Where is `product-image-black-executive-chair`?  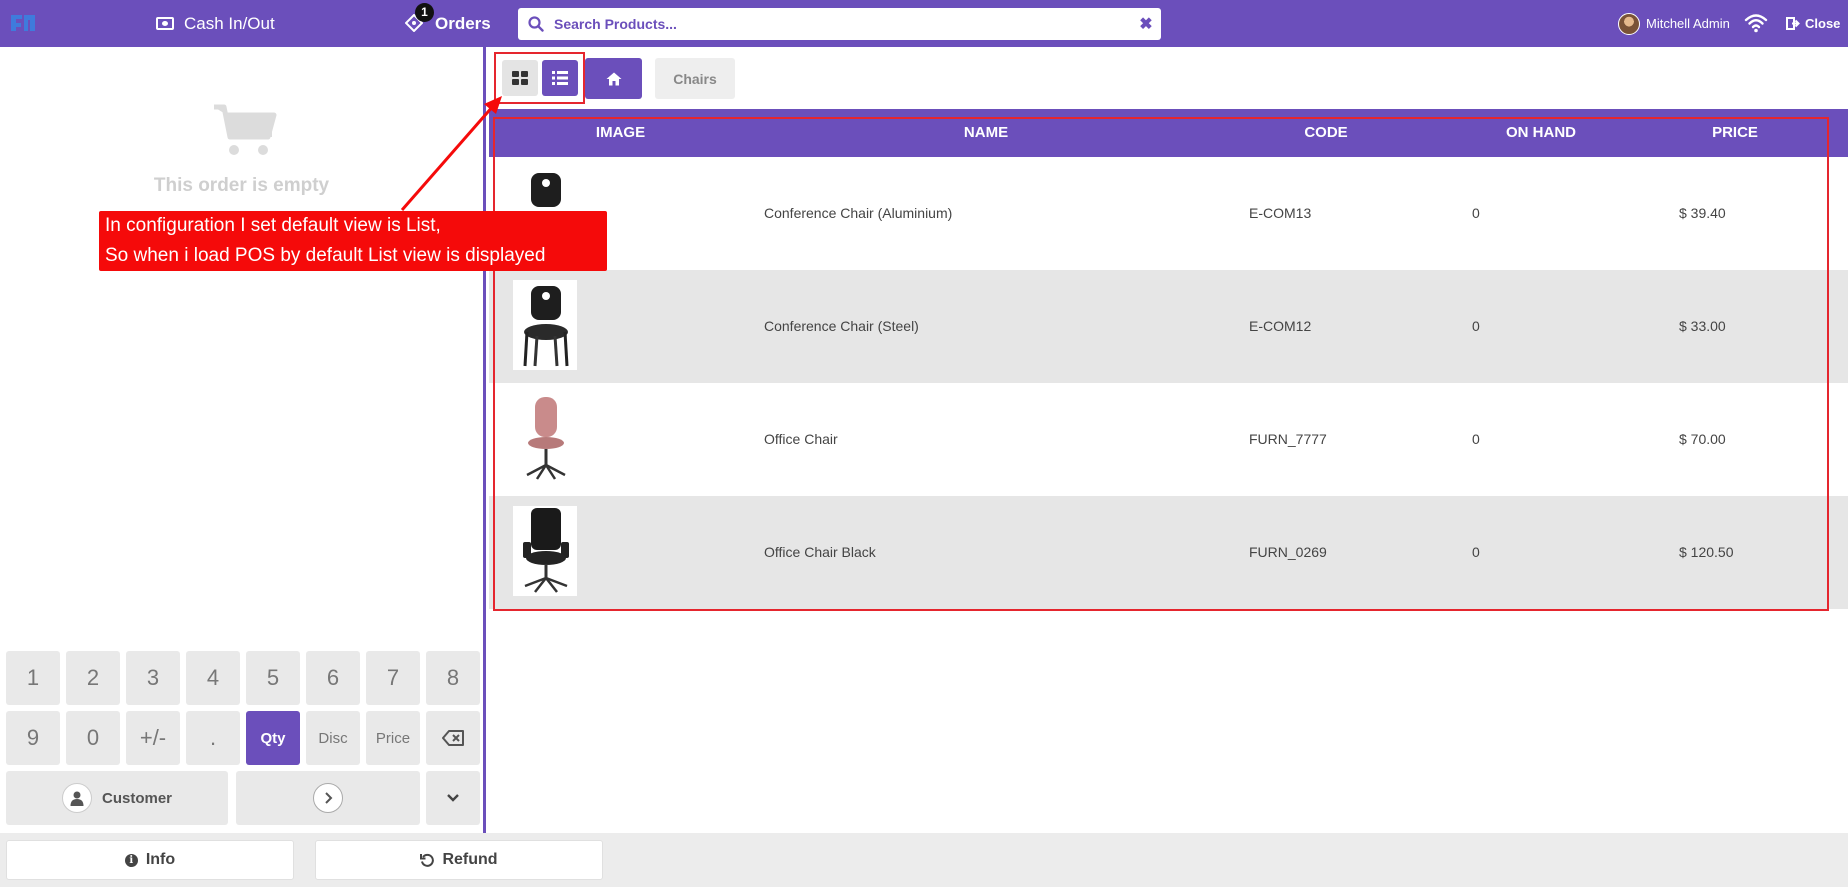
product-image-black-executive-chair is located at coordinates (545, 551).